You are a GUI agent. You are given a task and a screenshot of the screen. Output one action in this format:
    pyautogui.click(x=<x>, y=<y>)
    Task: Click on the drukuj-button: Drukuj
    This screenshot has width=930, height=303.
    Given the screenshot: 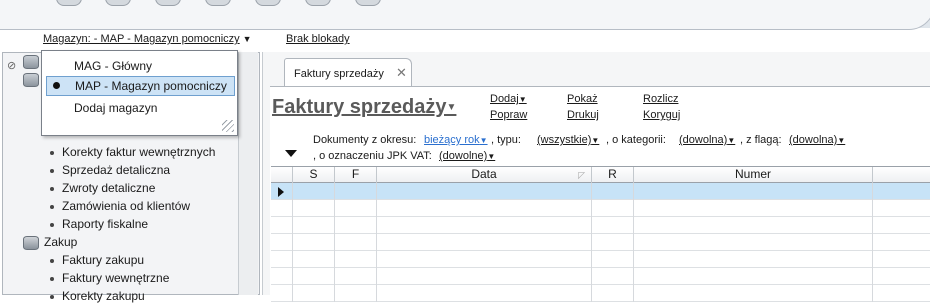 What is the action you would take?
    pyautogui.click(x=583, y=115)
    